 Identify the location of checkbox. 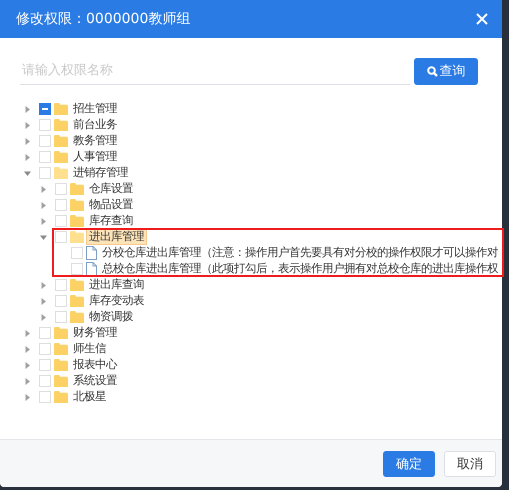
(45, 109).